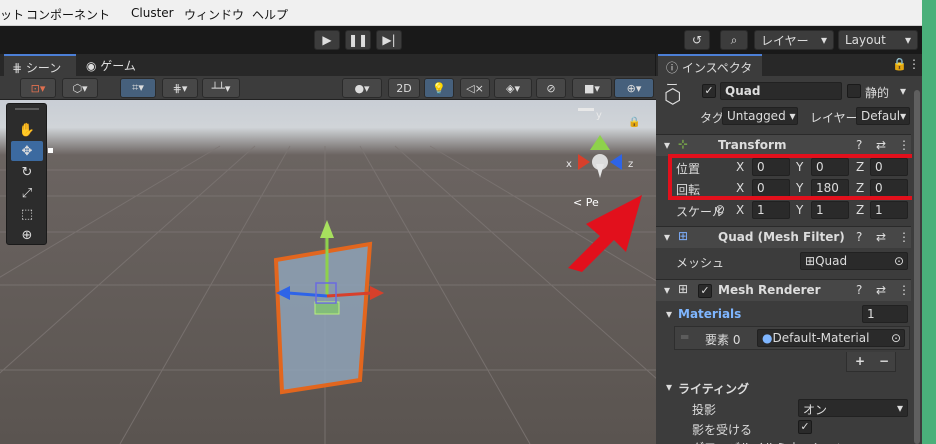  What do you see at coordinates (327, 308) in the screenshot?
I see `xz-plane-handle` at bounding box center [327, 308].